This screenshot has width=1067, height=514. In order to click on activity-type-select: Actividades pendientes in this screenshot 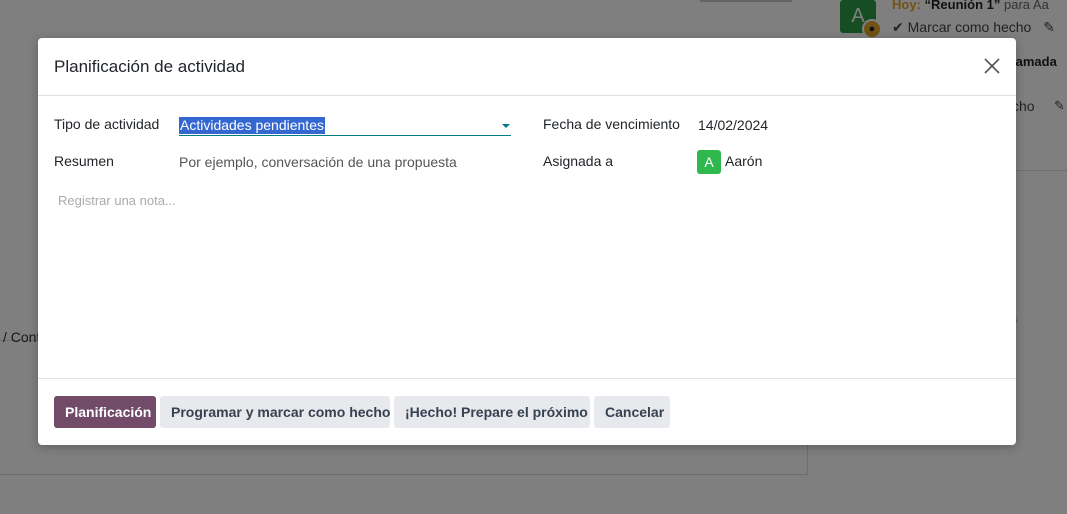, I will do `click(345, 126)`.